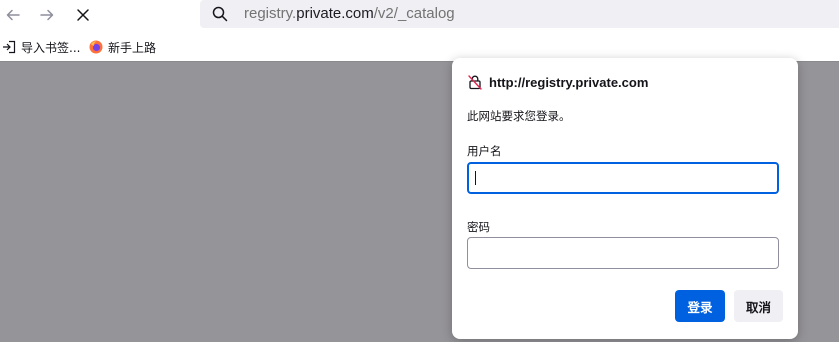 This screenshot has height=342, width=839. What do you see at coordinates (414, 13) in the screenshot?
I see `url-path: /v2/_catalog` at bounding box center [414, 13].